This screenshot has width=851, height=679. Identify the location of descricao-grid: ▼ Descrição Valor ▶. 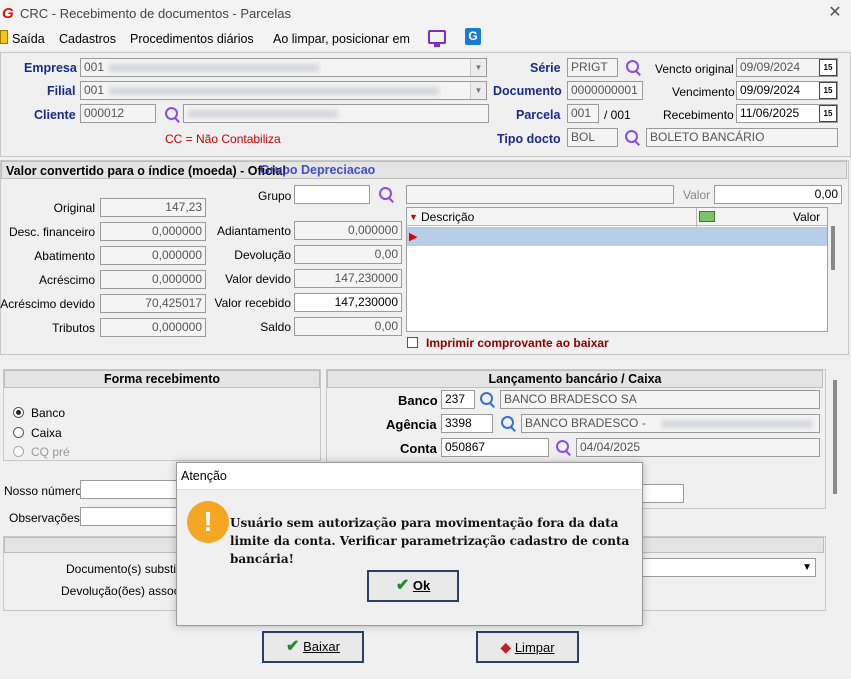
(620, 269).